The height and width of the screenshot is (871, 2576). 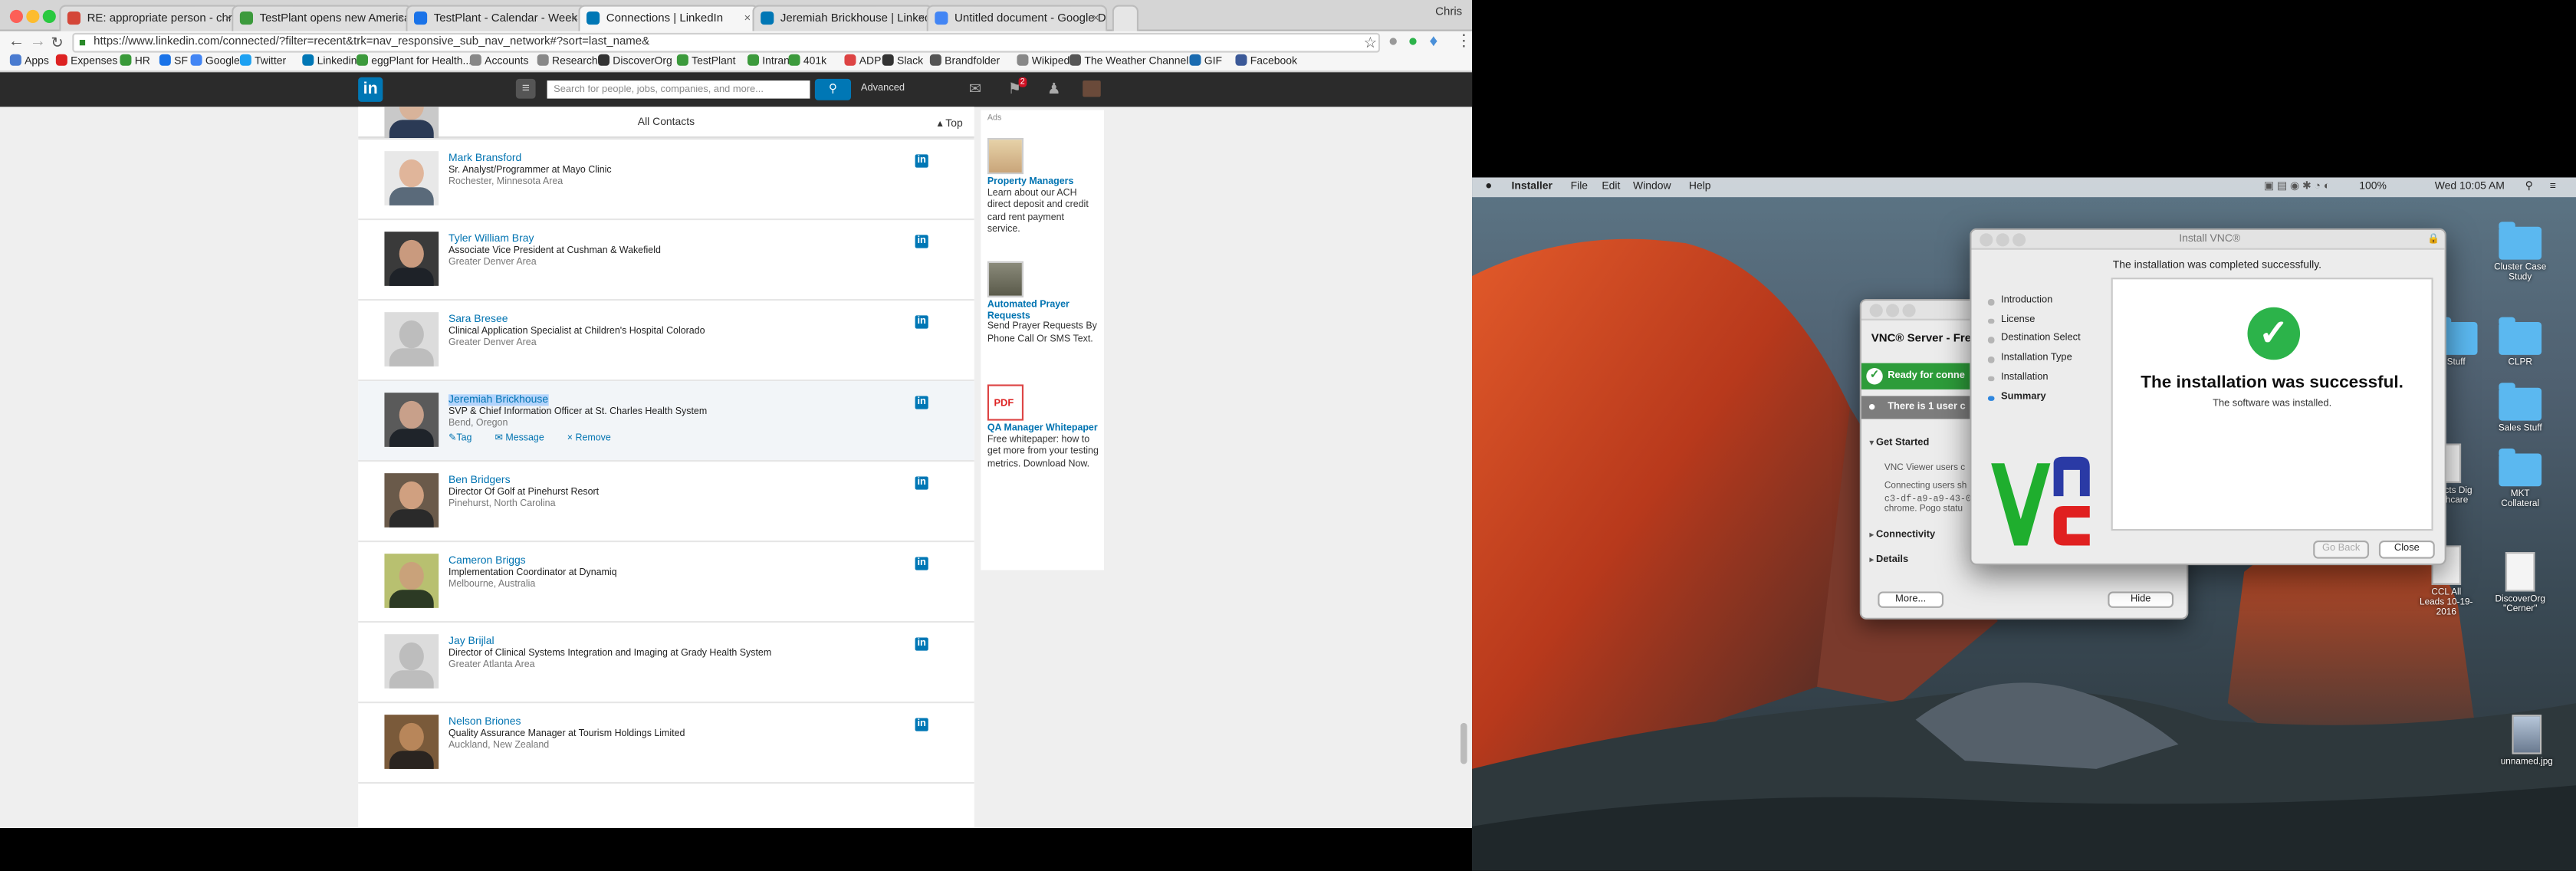 I want to click on microphone-icon: ♦, so click(x=1434, y=43).